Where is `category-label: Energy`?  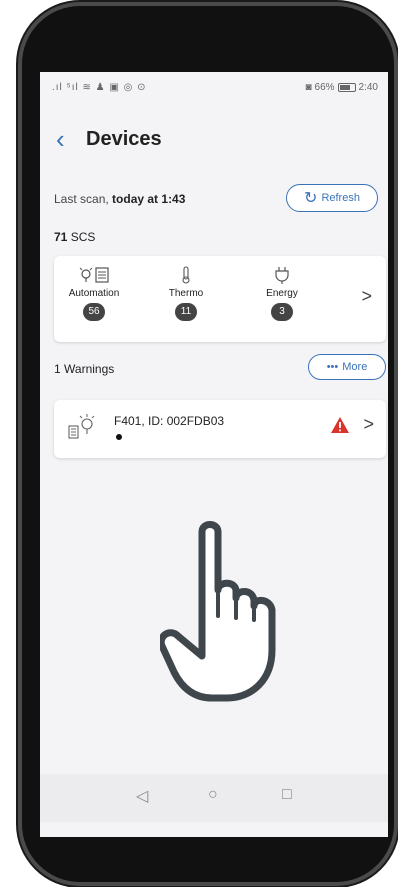 category-label: Energy is located at coordinates (282, 293).